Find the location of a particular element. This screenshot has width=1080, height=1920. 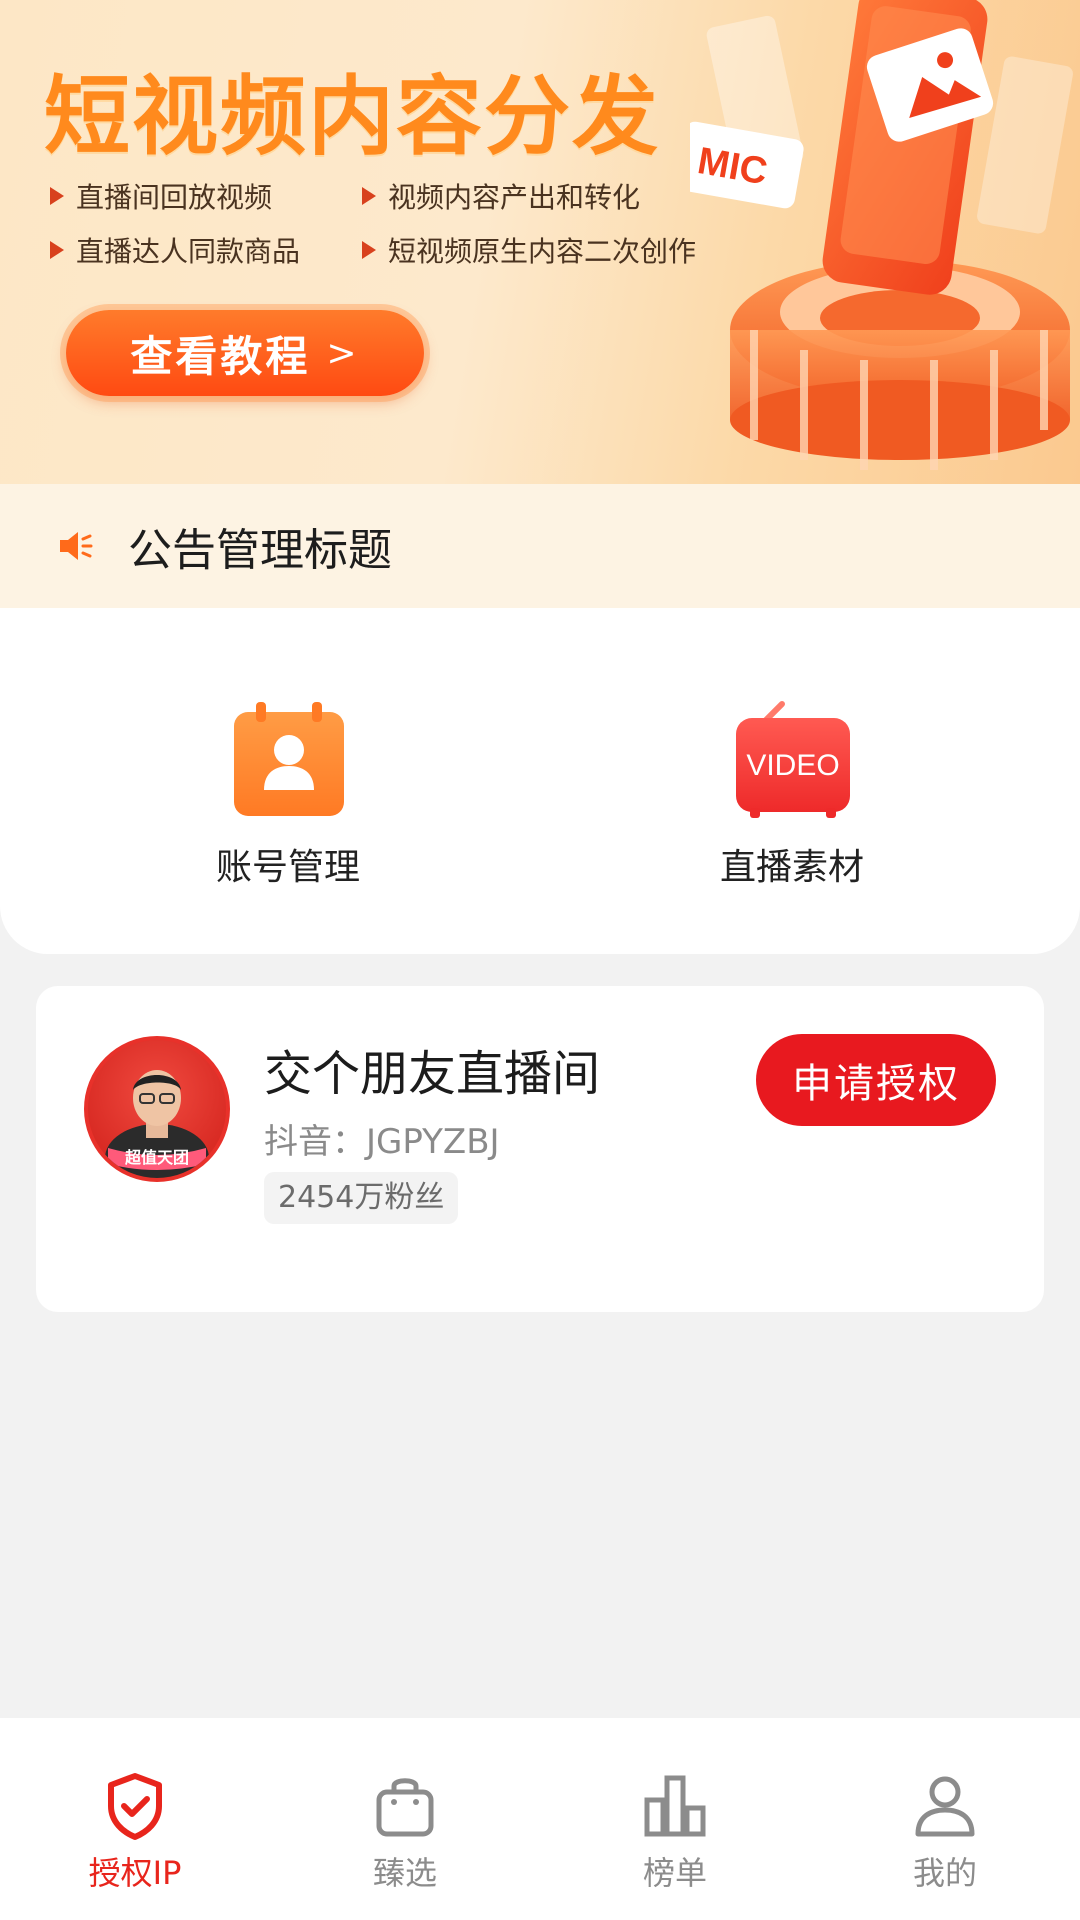

tab-me: 我的 is located at coordinates (945, 1819).